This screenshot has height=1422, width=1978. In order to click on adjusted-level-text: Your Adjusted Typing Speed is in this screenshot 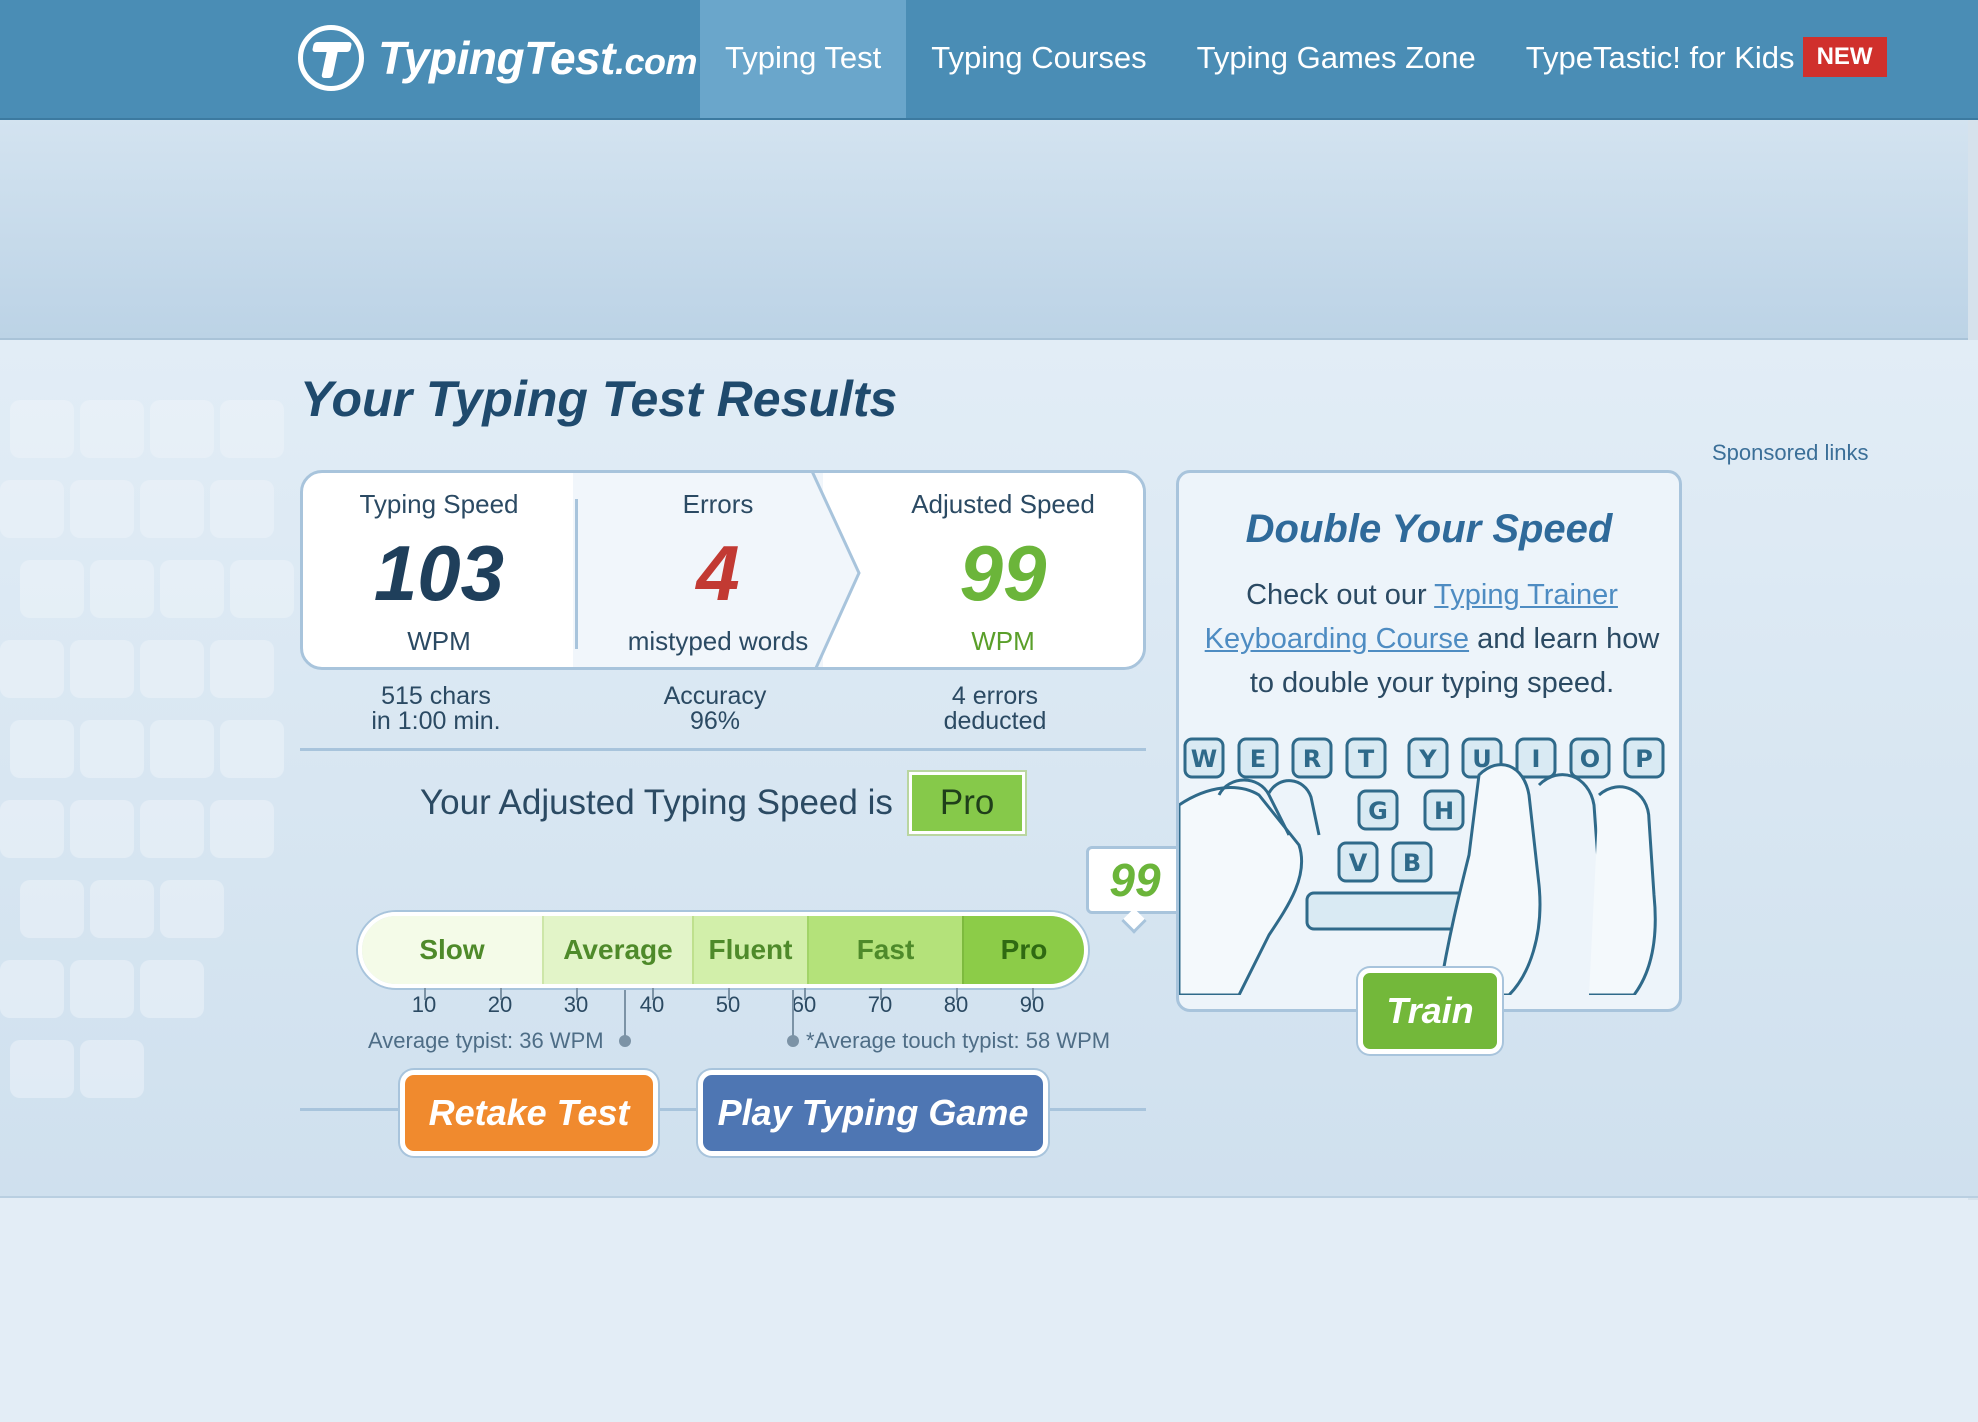, I will do `click(656, 802)`.